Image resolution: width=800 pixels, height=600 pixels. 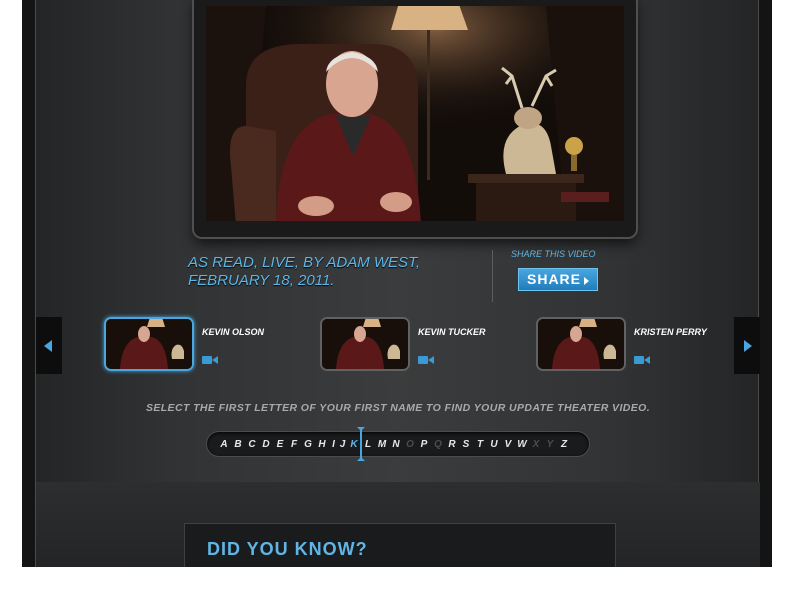 What do you see at coordinates (266, 444) in the screenshot?
I see `letter-d: D` at bounding box center [266, 444].